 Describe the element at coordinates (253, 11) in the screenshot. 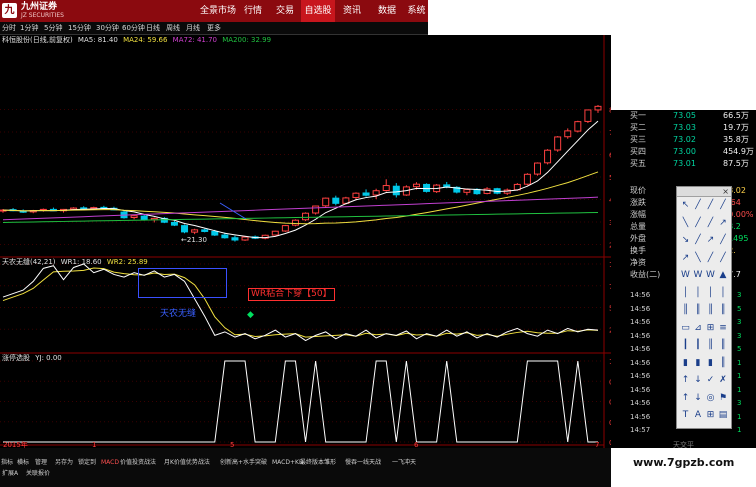

I see `topnav-1: 行情` at that location.